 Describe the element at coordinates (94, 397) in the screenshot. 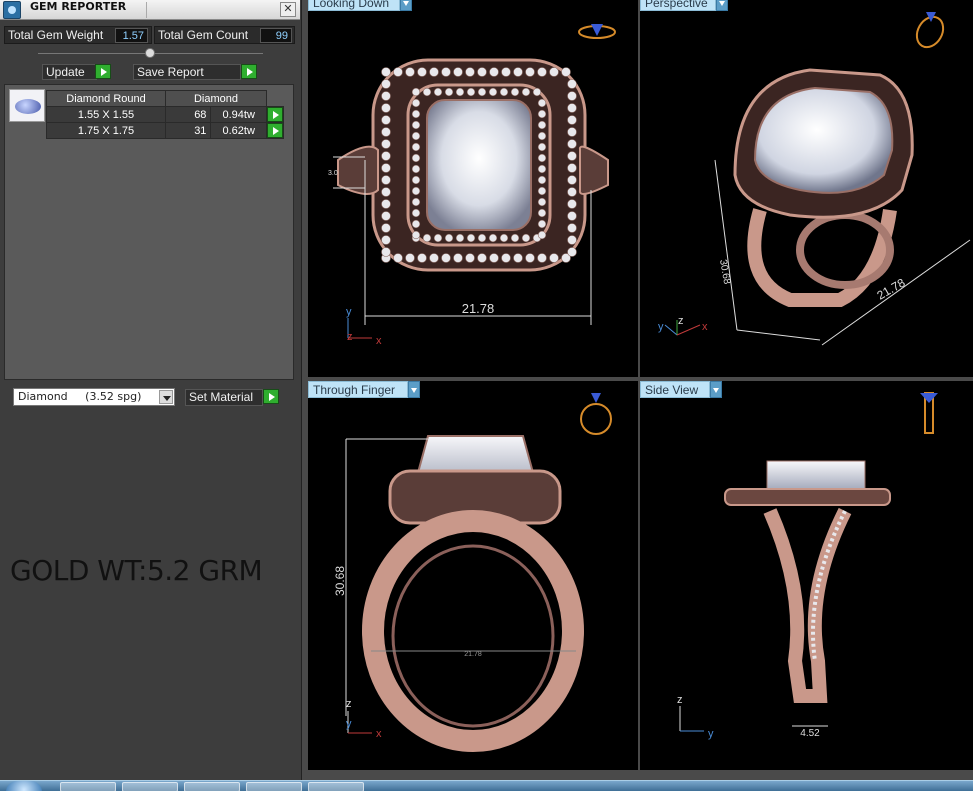

I see `material-select: Diamond (3.52 spg)` at that location.